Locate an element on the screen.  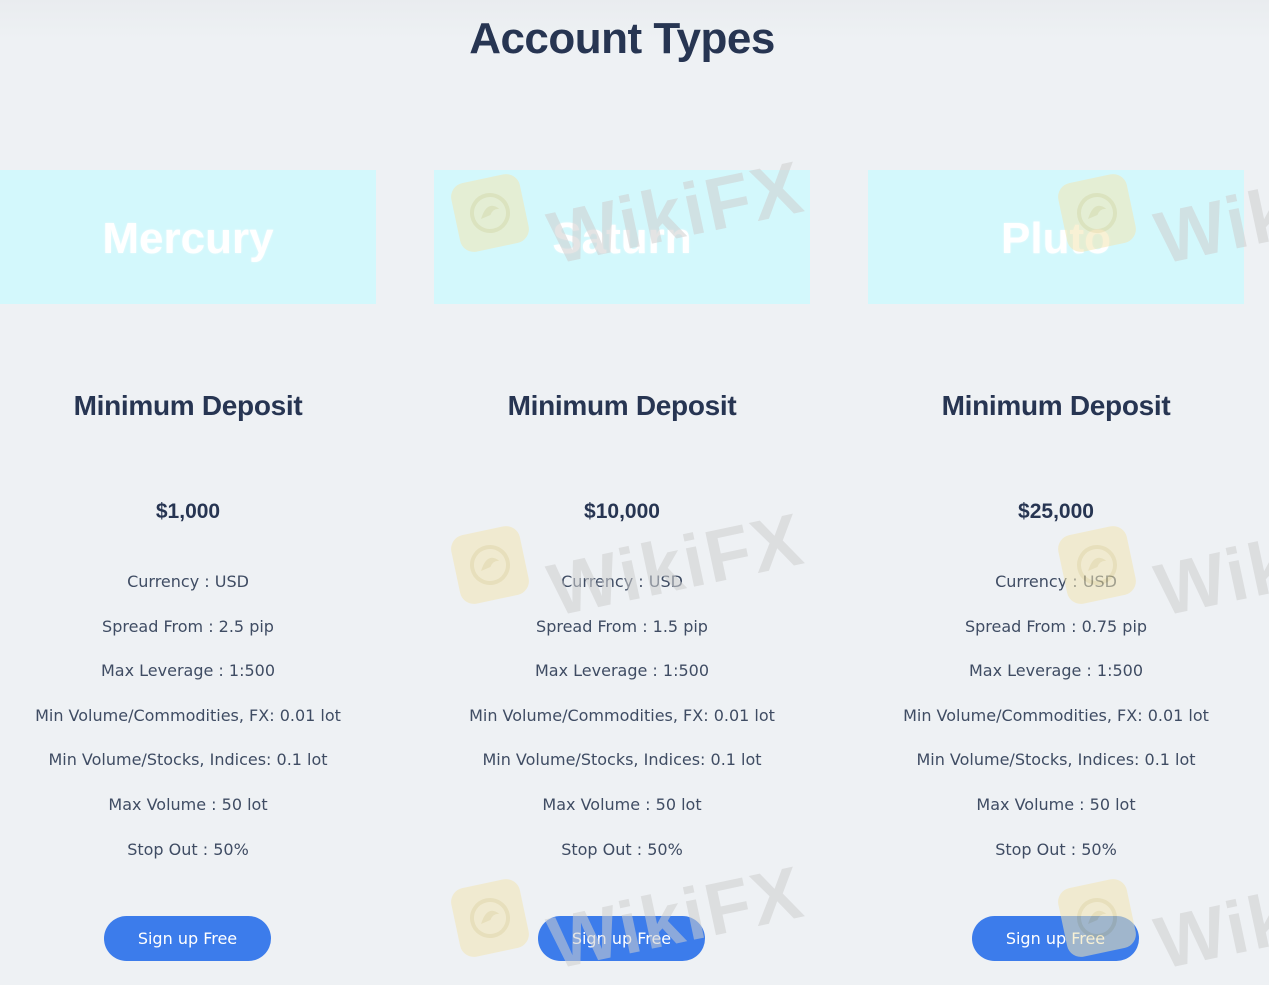
plan-header: Mercury is located at coordinates (188, 237).